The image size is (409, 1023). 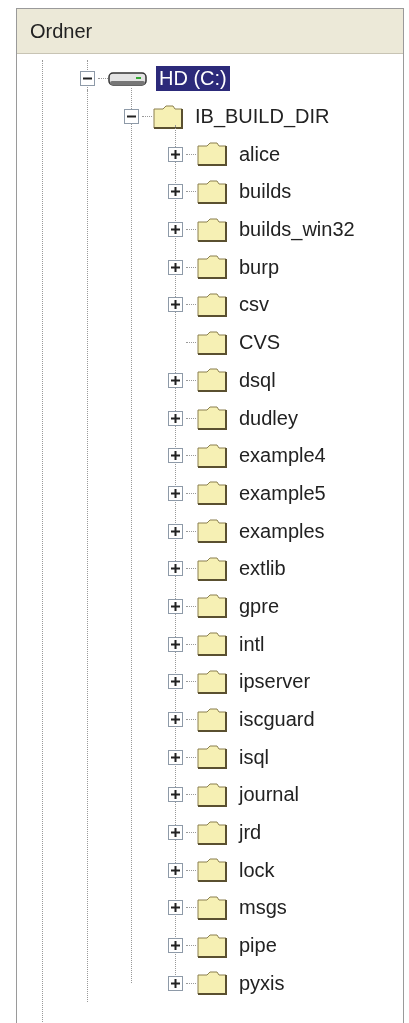 I want to click on tree-item: msgs, so click(x=263, y=908).